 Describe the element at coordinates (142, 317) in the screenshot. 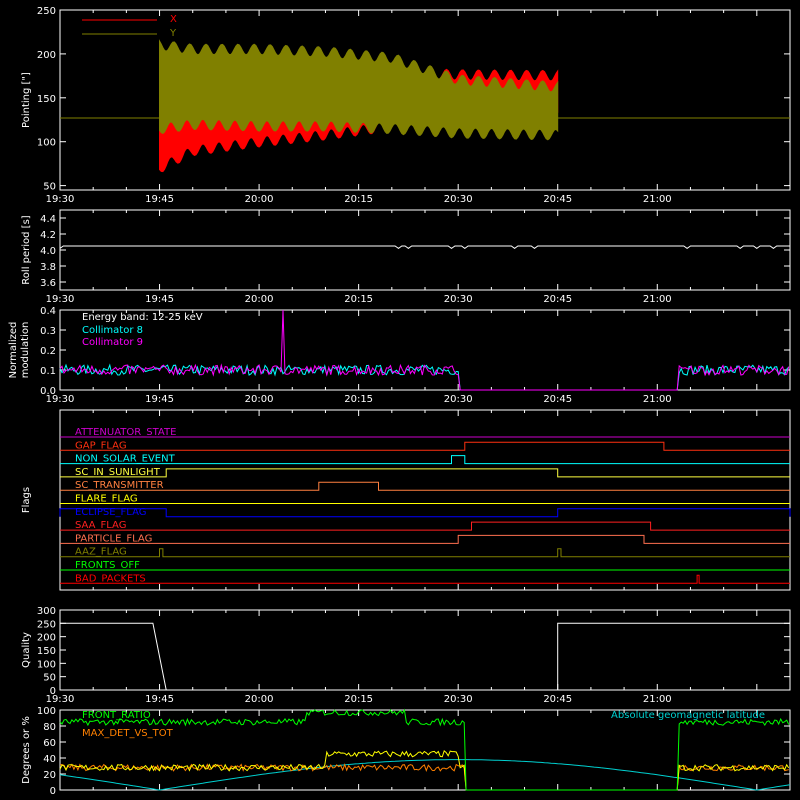

I see `energy-band-label: Energy band: 12-25 keV` at that location.